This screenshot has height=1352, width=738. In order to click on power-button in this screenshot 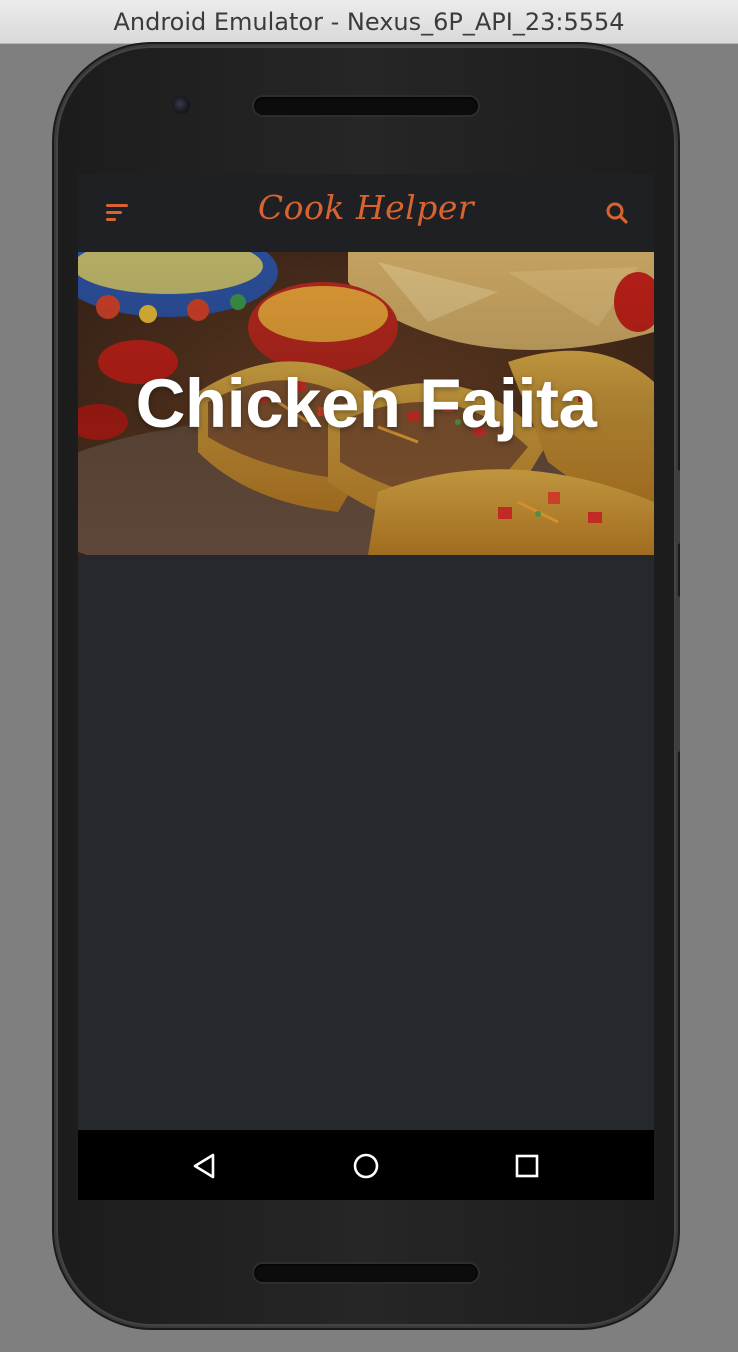, I will do `click(677, 507)`.